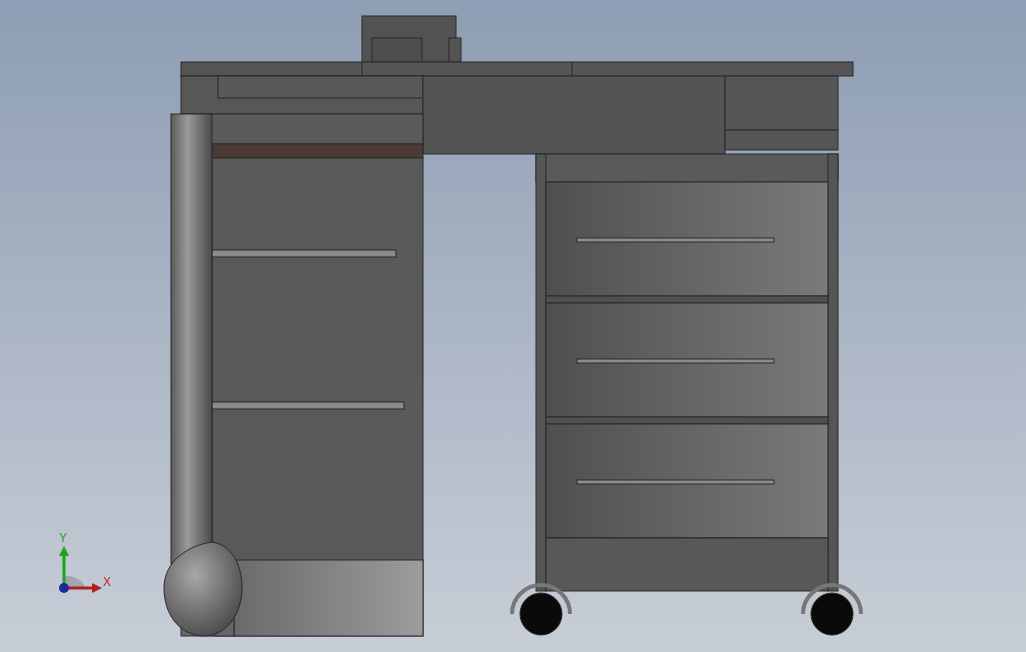  What do you see at coordinates (79, 571) in the screenshot?
I see `axis-triad-icon` at bounding box center [79, 571].